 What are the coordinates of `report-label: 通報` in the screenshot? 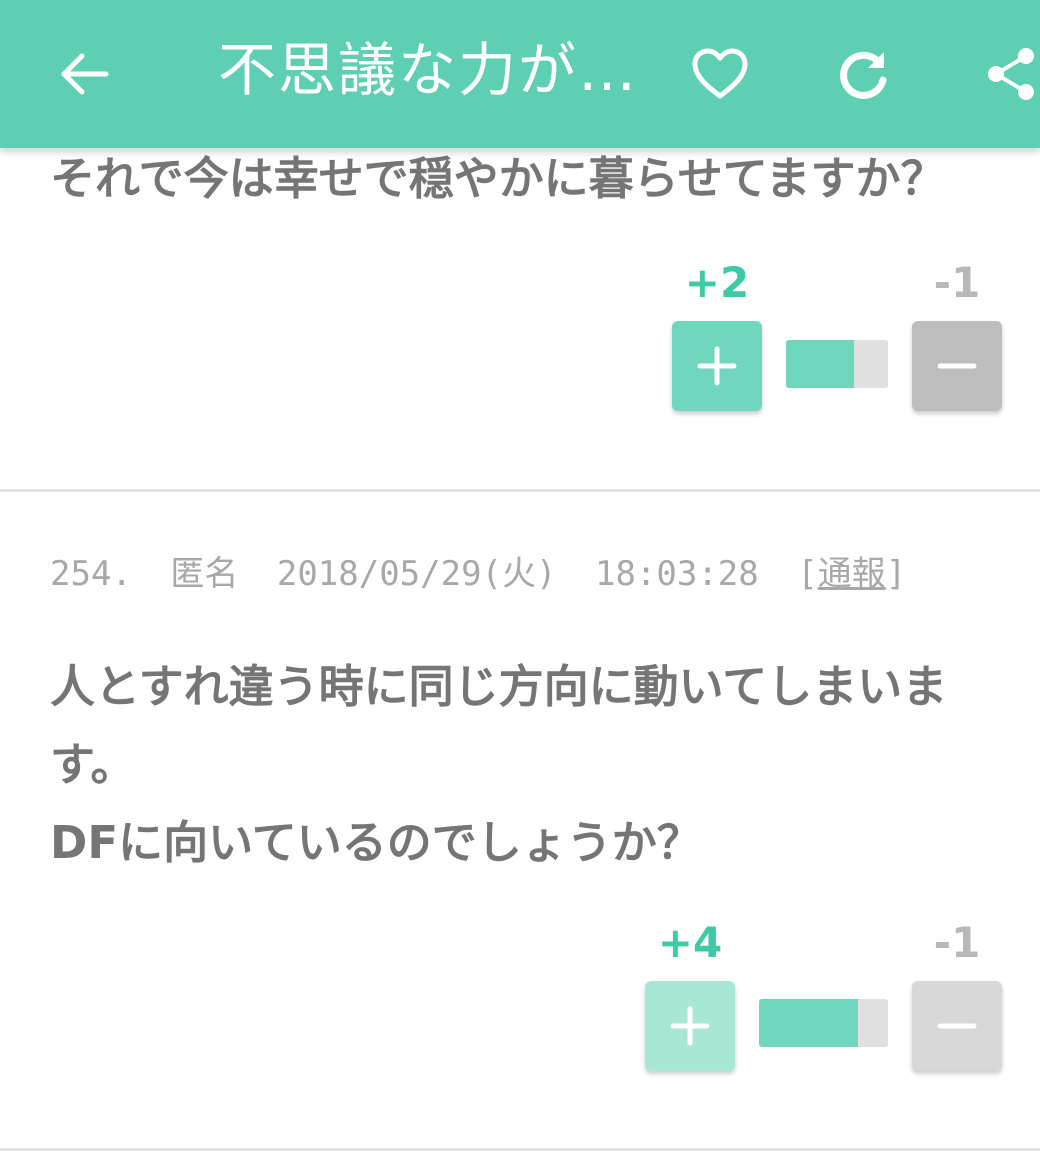 It's located at (851, 574).